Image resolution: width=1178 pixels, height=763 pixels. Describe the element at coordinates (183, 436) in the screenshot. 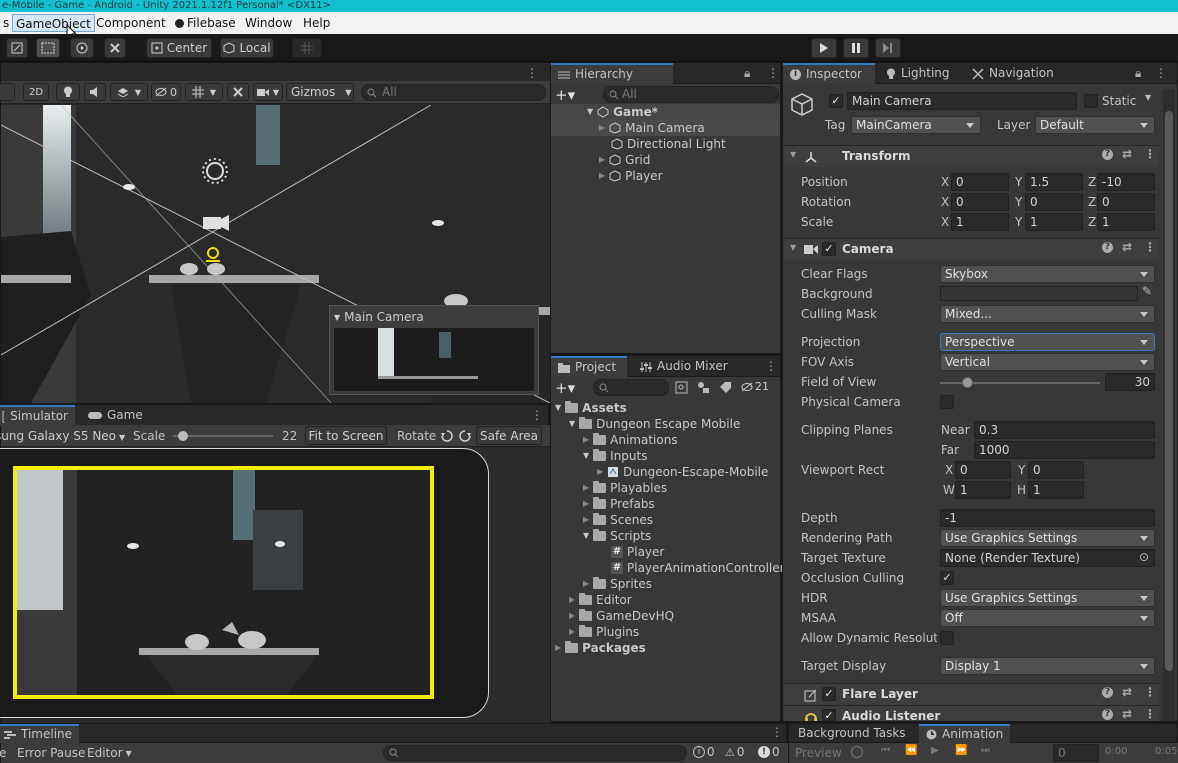

I see `scale-slider-knob` at that location.